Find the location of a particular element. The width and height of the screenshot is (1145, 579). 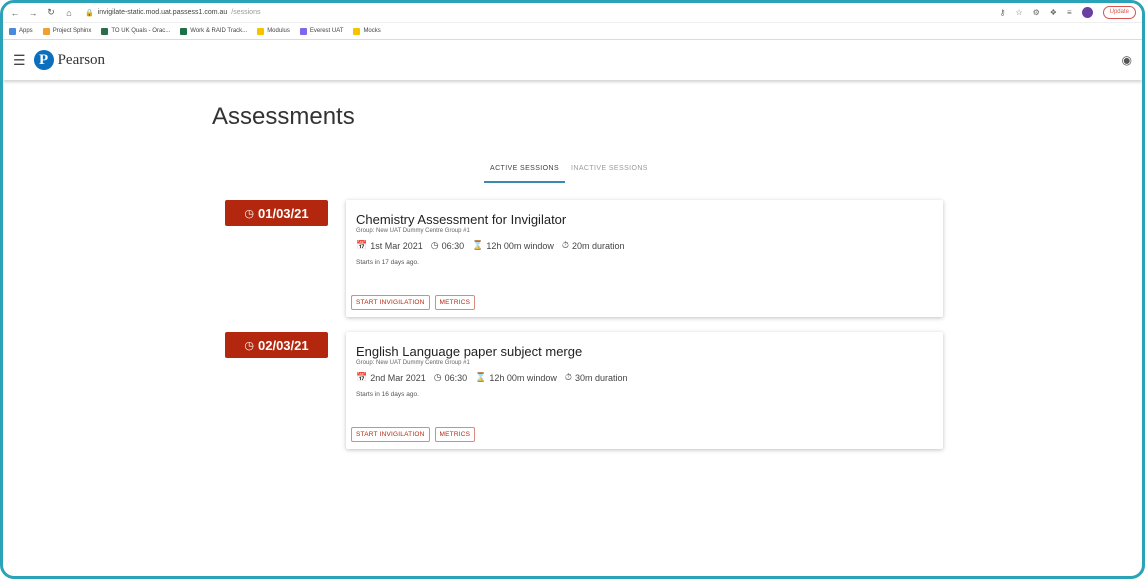

bookmark-everest-uat: Everest UAT is located at coordinates (321, 31).